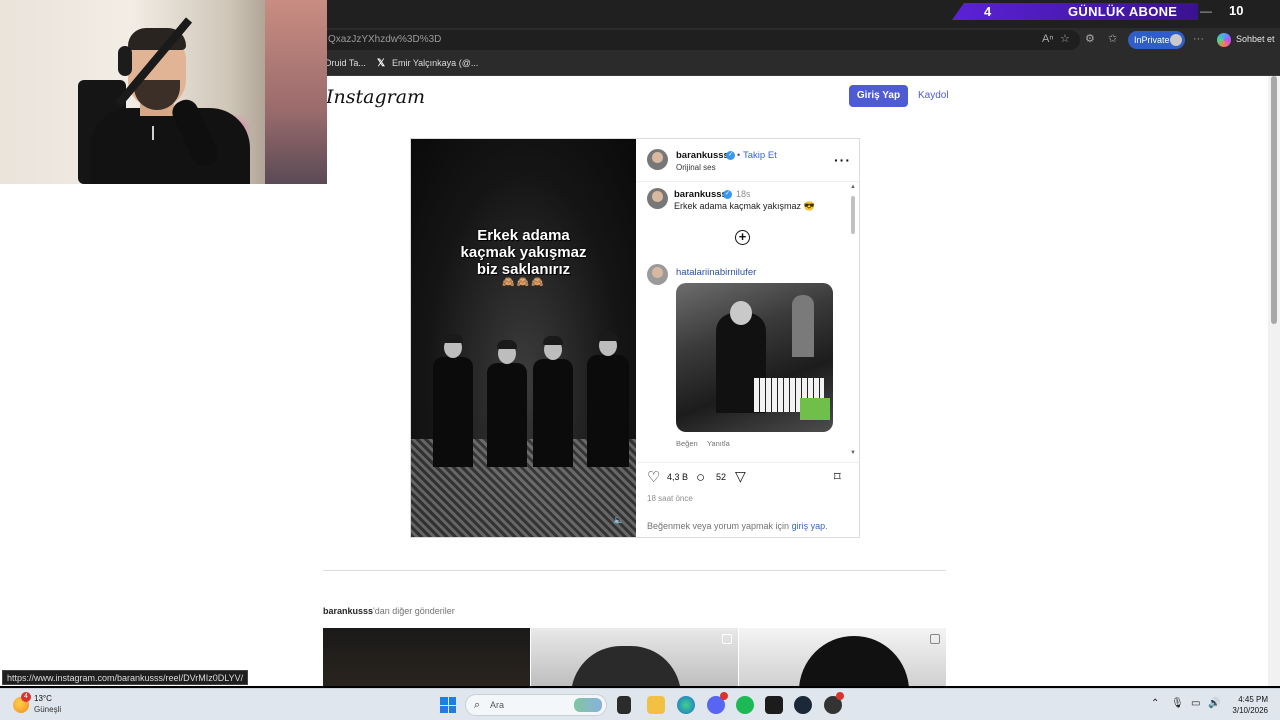  Describe the element at coordinates (47, 709) in the screenshot. I see `weather-condition: Güneşli` at that location.